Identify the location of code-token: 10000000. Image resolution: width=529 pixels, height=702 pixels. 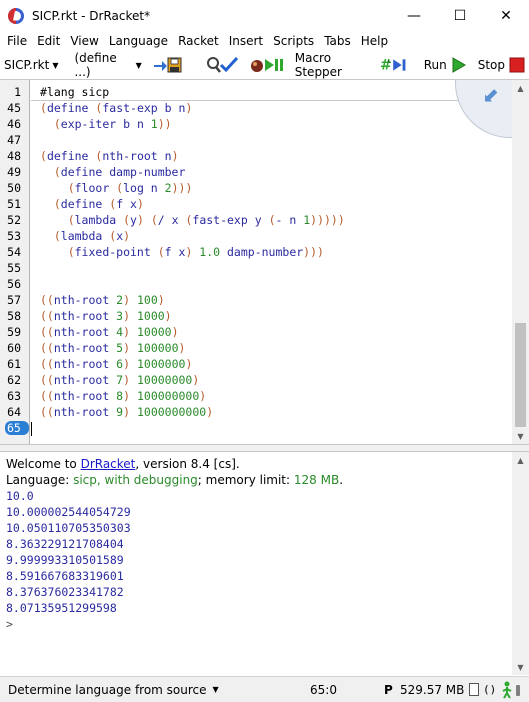
(164, 380).